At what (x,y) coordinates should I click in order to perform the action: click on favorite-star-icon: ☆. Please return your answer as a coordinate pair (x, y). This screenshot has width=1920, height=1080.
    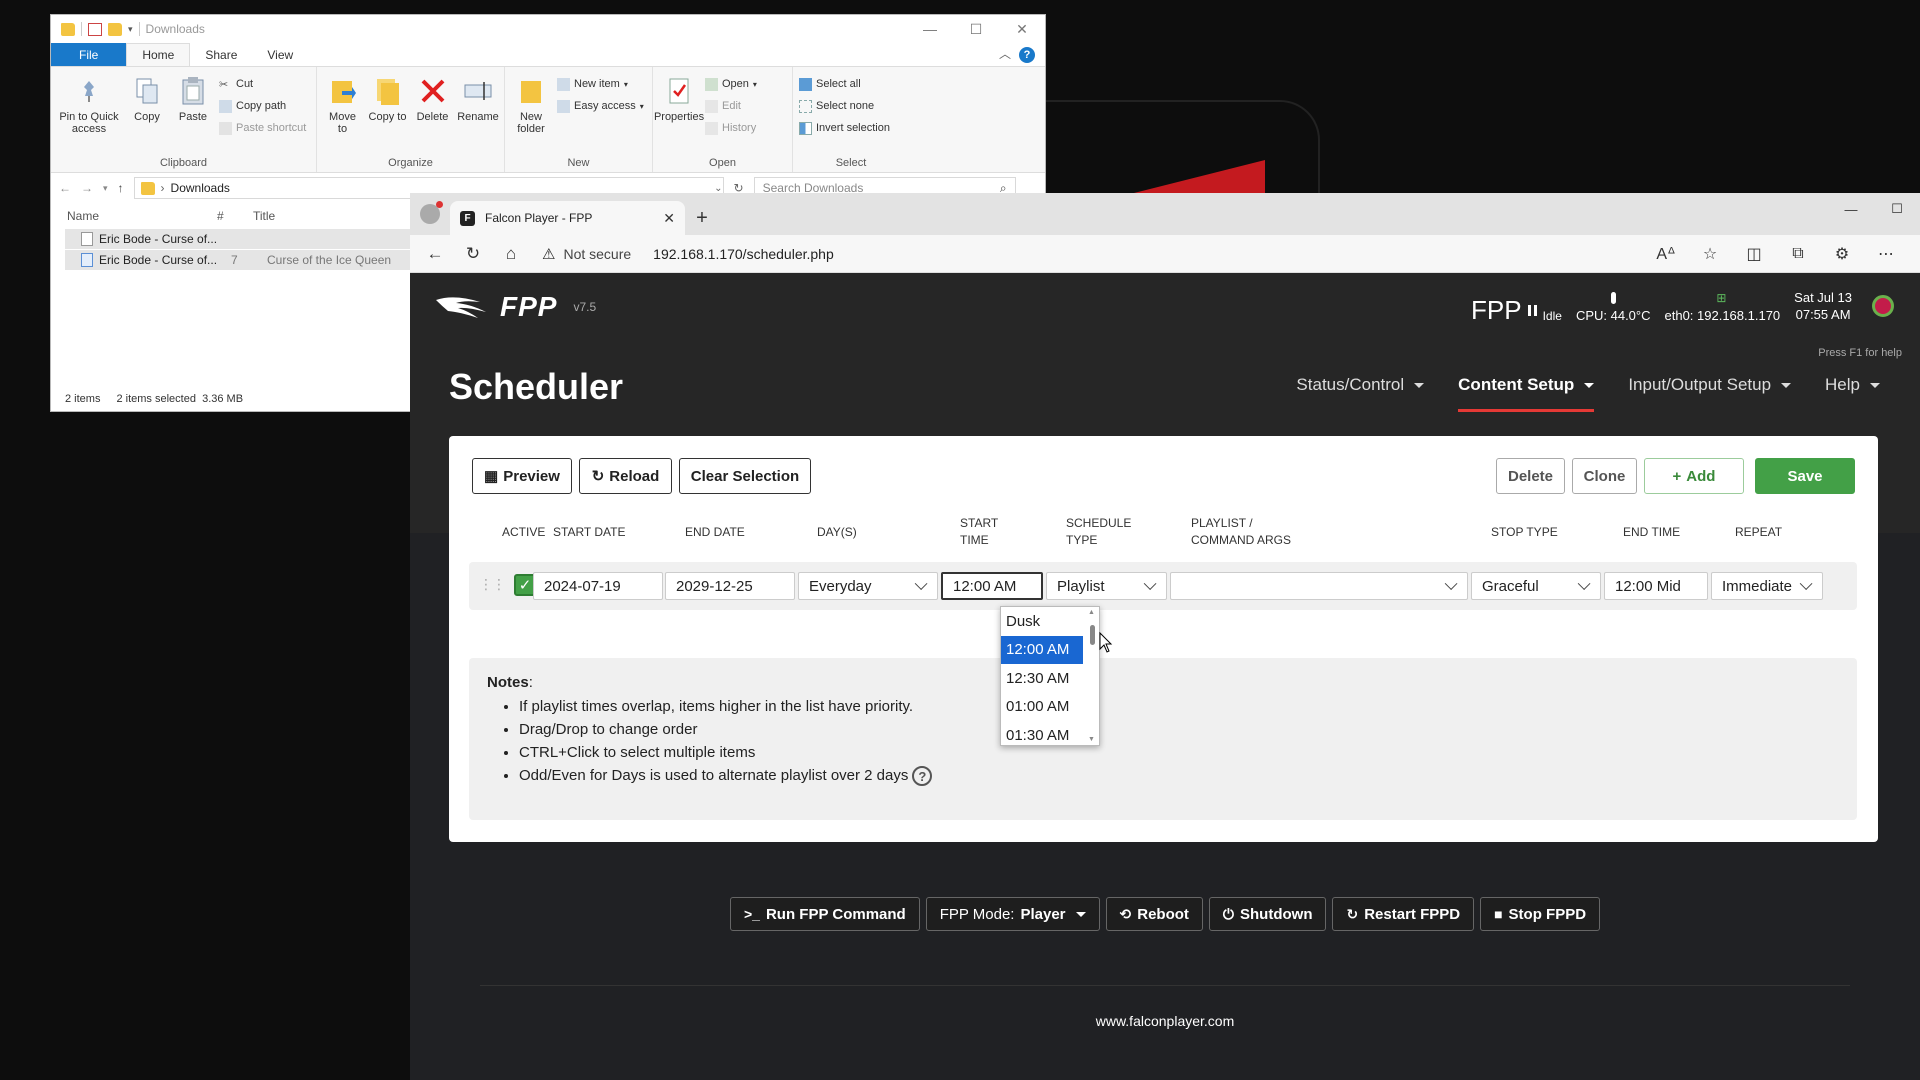
    Looking at the image, I should click on (1710, 254).